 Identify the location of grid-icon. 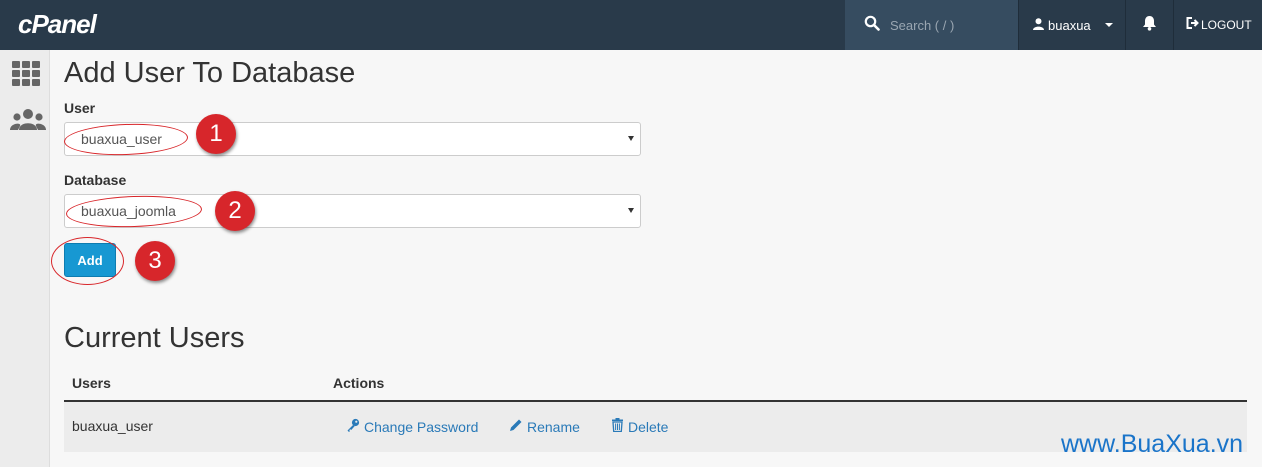
(26, 73).